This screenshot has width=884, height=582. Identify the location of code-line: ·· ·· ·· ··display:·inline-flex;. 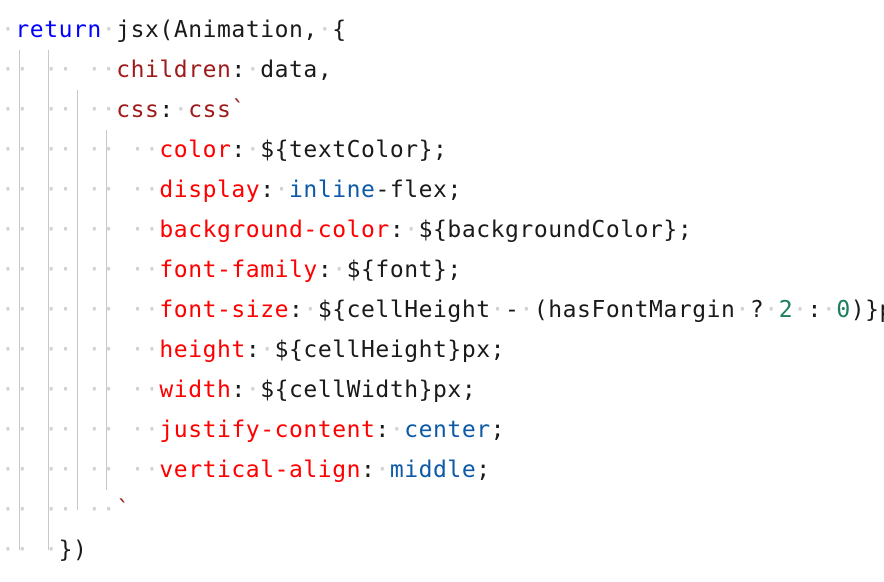
(231, 190).